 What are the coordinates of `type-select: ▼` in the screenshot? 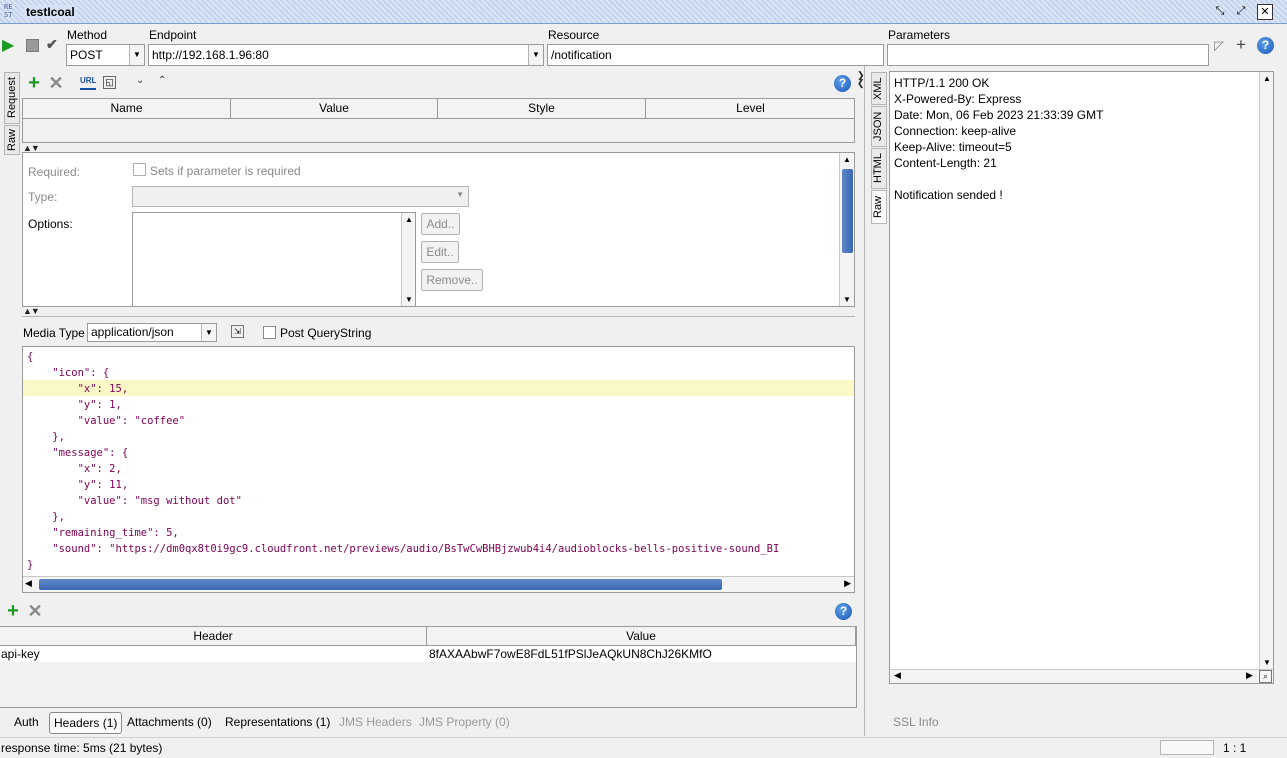 It's located at (300, 196).